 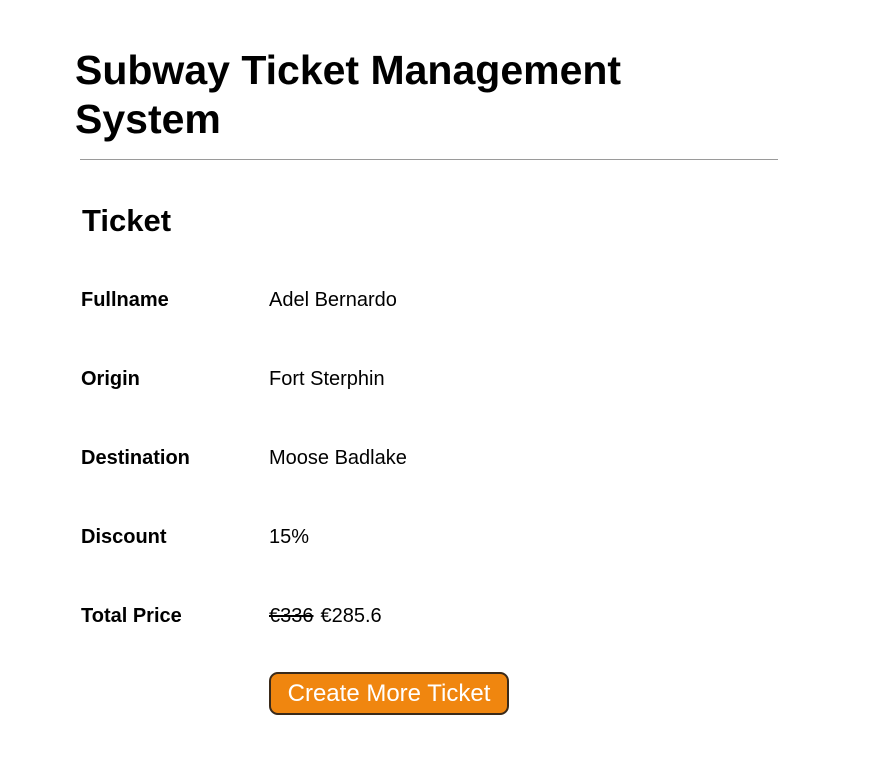 I want to click on fullname-label: Fullname, so click(x=125, y=300).